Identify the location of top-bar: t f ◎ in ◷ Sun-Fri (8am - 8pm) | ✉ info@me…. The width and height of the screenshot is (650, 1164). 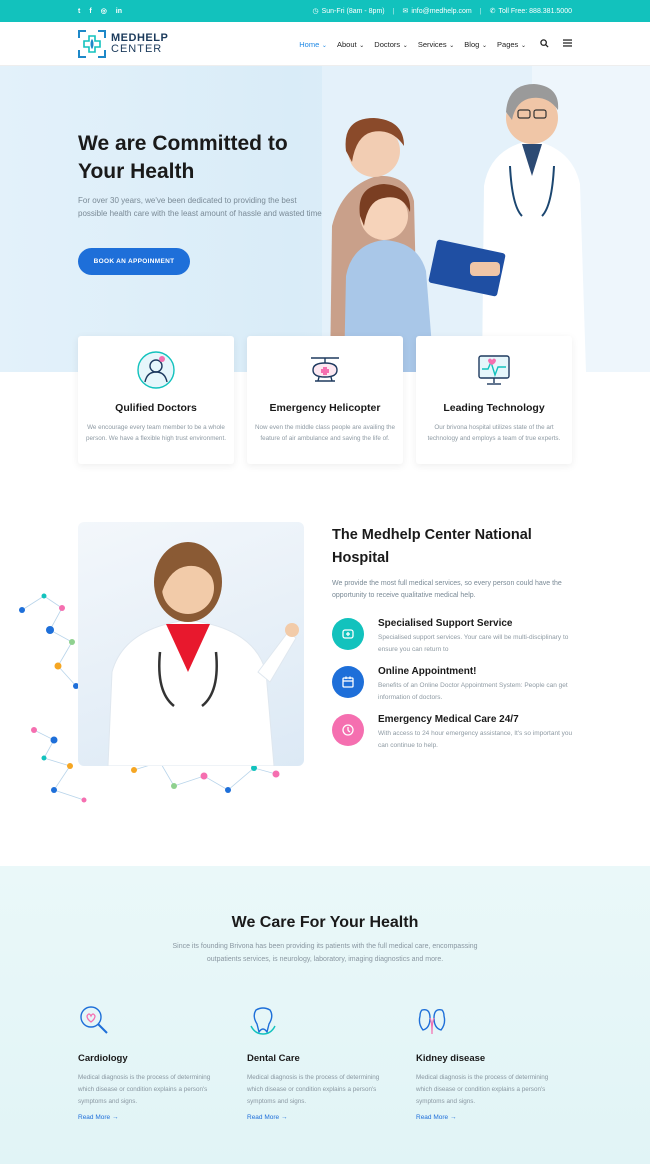
(325, 11).